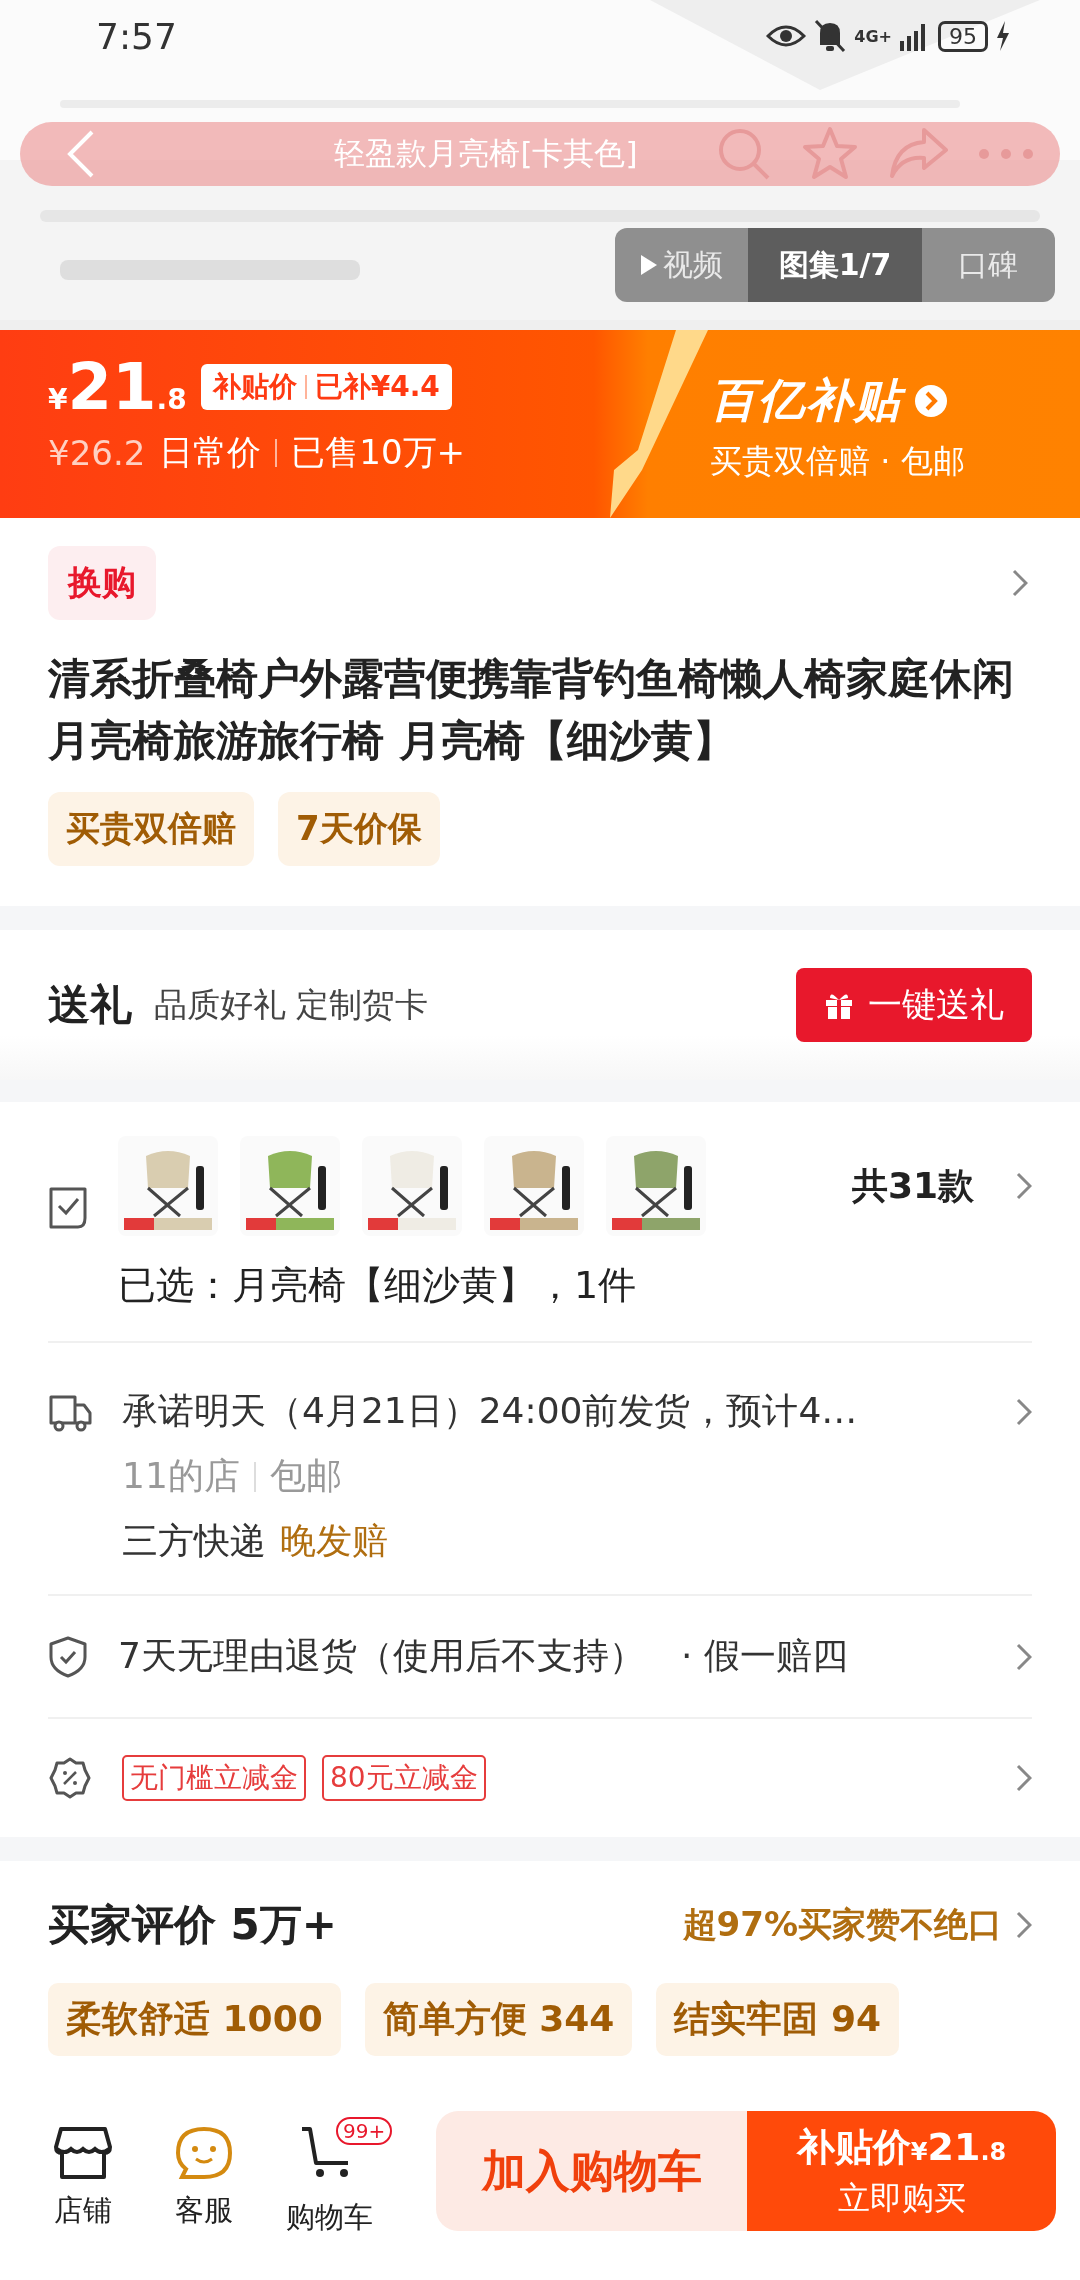 The image size is (1080, 2280). What do you see at coordinates (531, 710) in the screenshot?
I see `product-title: 清系折叠椅户外露营便携靠背钓鱼椅懒人椅家庭休闲月亮椅旅游旅行椅 月亮椅【细沙黄】` at bounding box center [531, 710].